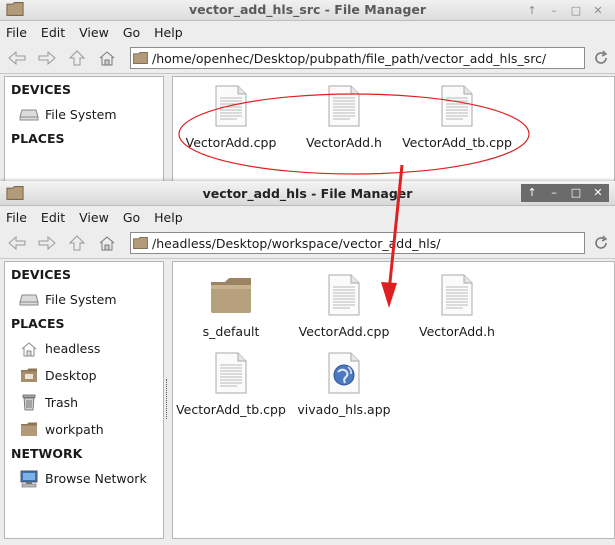  I want to click on sidebar-item-workpath: workpath, so click(84, 429).